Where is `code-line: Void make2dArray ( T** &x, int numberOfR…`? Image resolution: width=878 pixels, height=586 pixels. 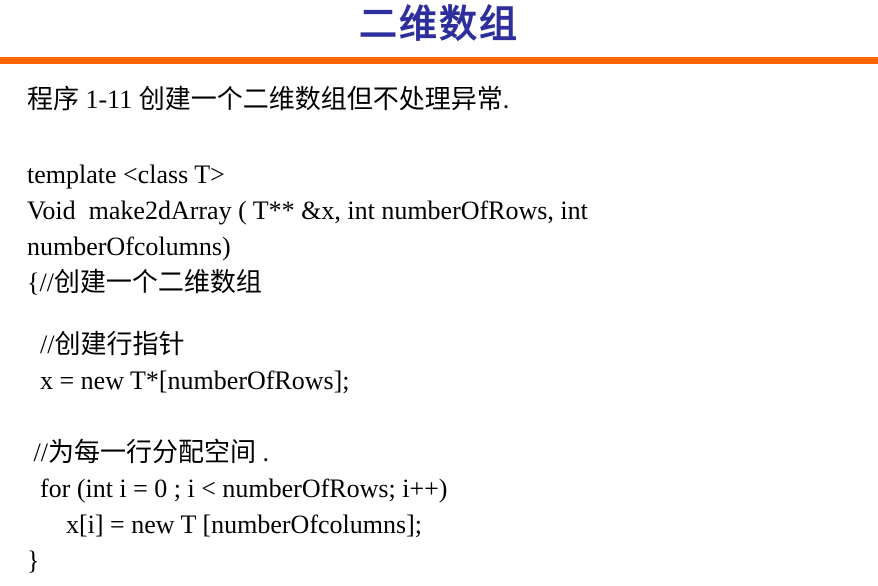 code-line: Void make2dArray ( T** &x, int numberOfR… is located at coordinates (307, 210).